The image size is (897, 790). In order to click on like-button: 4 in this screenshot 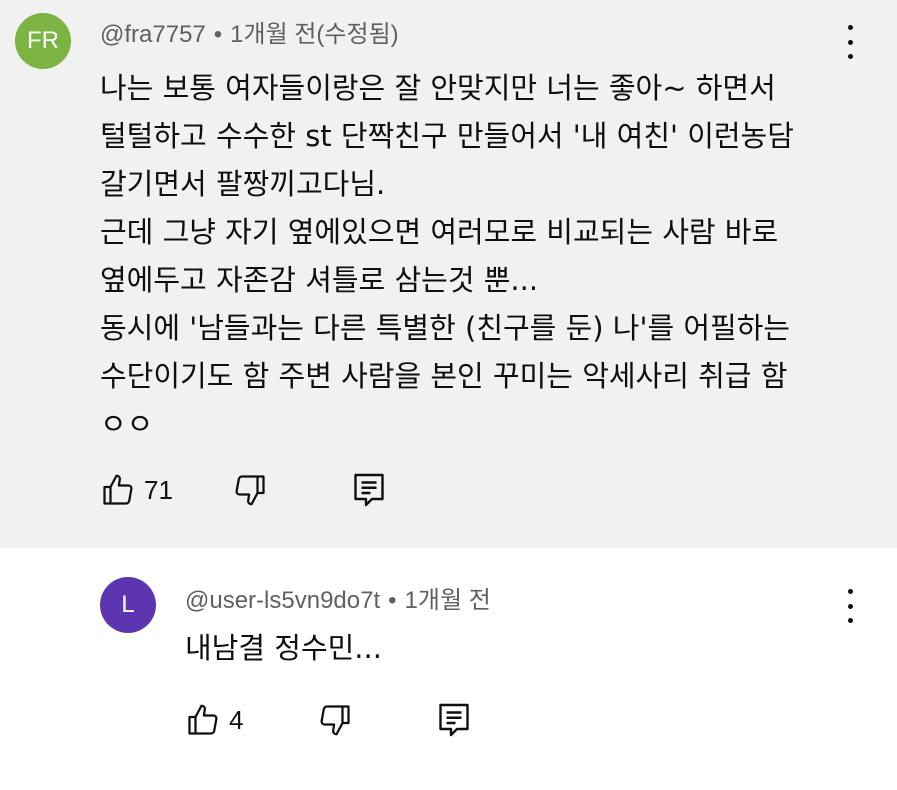, I will do `click(214, 720)`.